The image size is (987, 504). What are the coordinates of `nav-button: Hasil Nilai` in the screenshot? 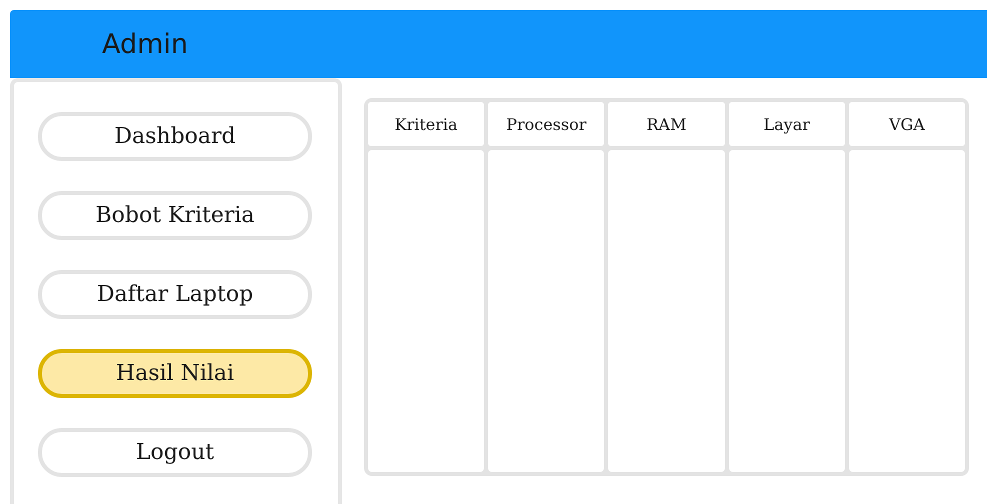 It's located at (175, 373).